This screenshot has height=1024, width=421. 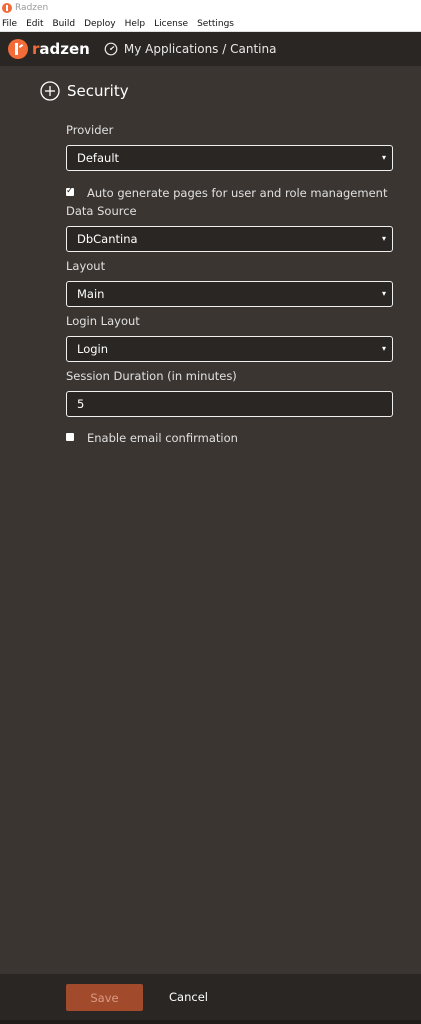 I want to click on radzen-logo-icon, so click(x=18, y=49).